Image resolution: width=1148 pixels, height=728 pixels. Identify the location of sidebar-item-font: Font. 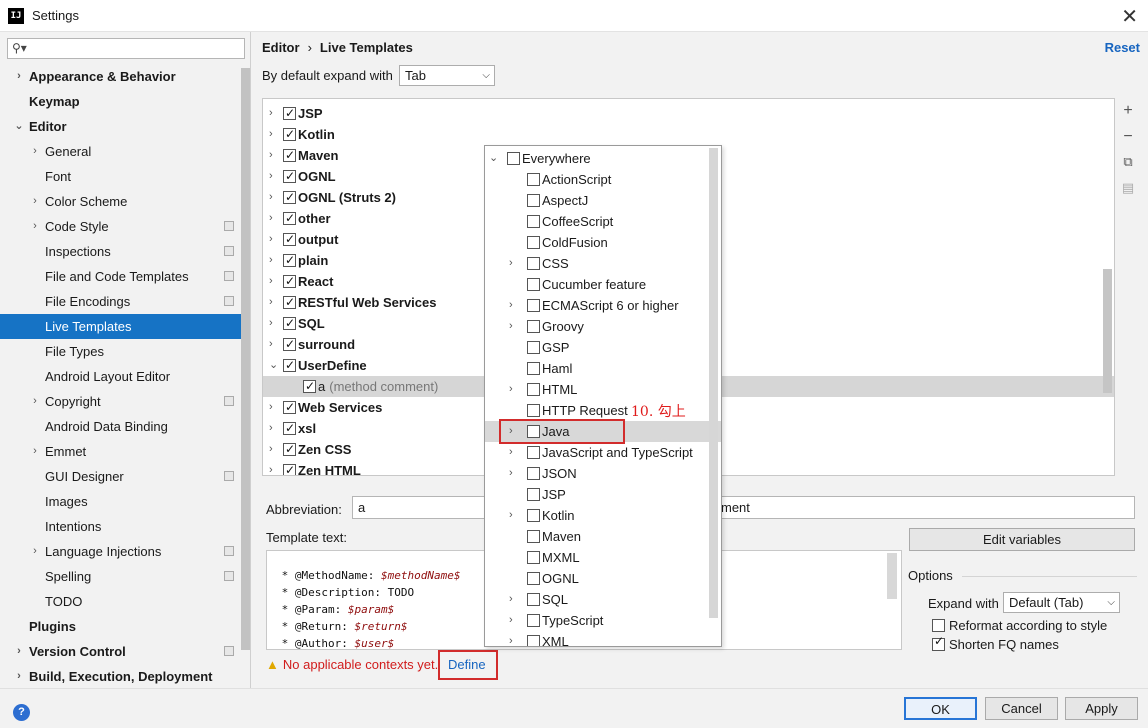
(125, 176).